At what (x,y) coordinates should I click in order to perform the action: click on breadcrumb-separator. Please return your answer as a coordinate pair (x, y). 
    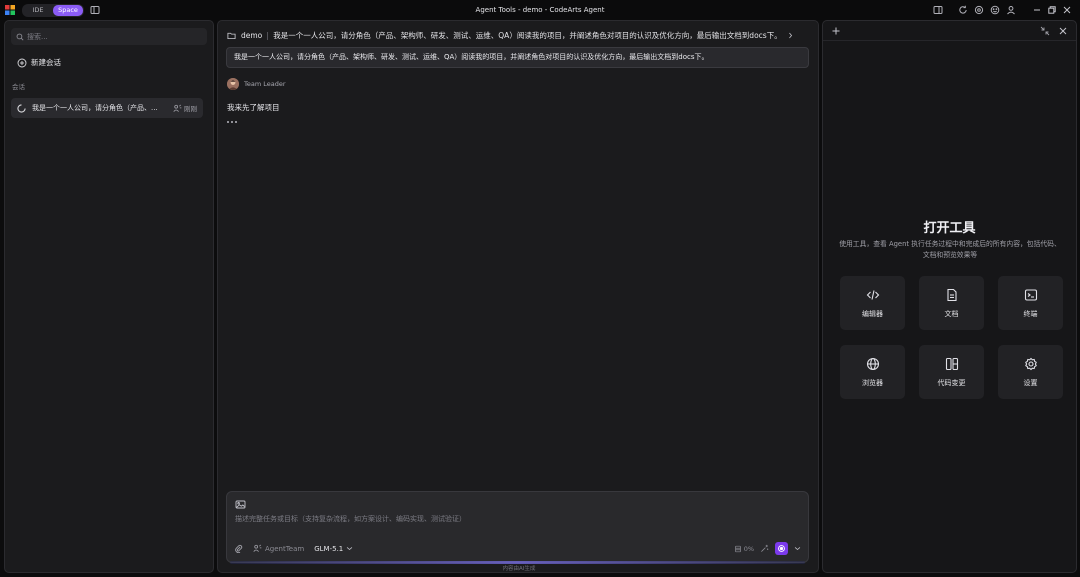
    Looking at the image, I should click on (268, 35).